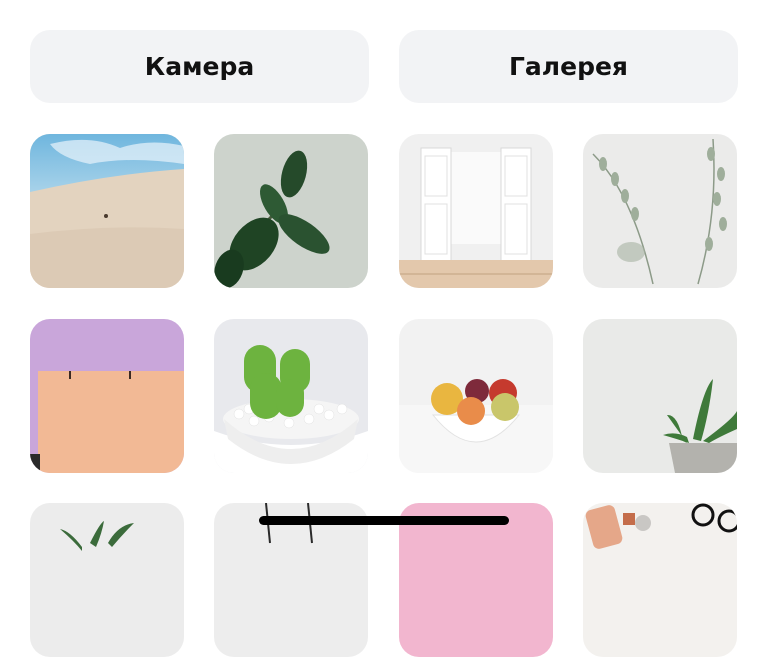 Image resolution: width=768 pixels, height=657 pixels. I want to click on gallery-button: Галерея, so click(568, 66).